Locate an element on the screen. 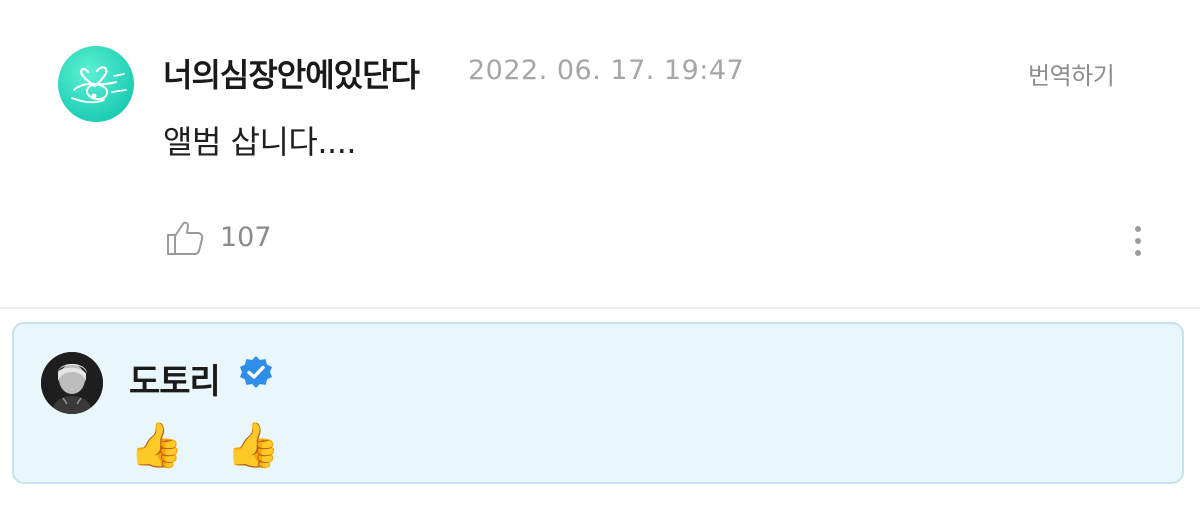 This screenshot has height=519, width=1200. comment-timestamp: 2022. 06. 17. 19:47 is located at coordinates (606, 70).